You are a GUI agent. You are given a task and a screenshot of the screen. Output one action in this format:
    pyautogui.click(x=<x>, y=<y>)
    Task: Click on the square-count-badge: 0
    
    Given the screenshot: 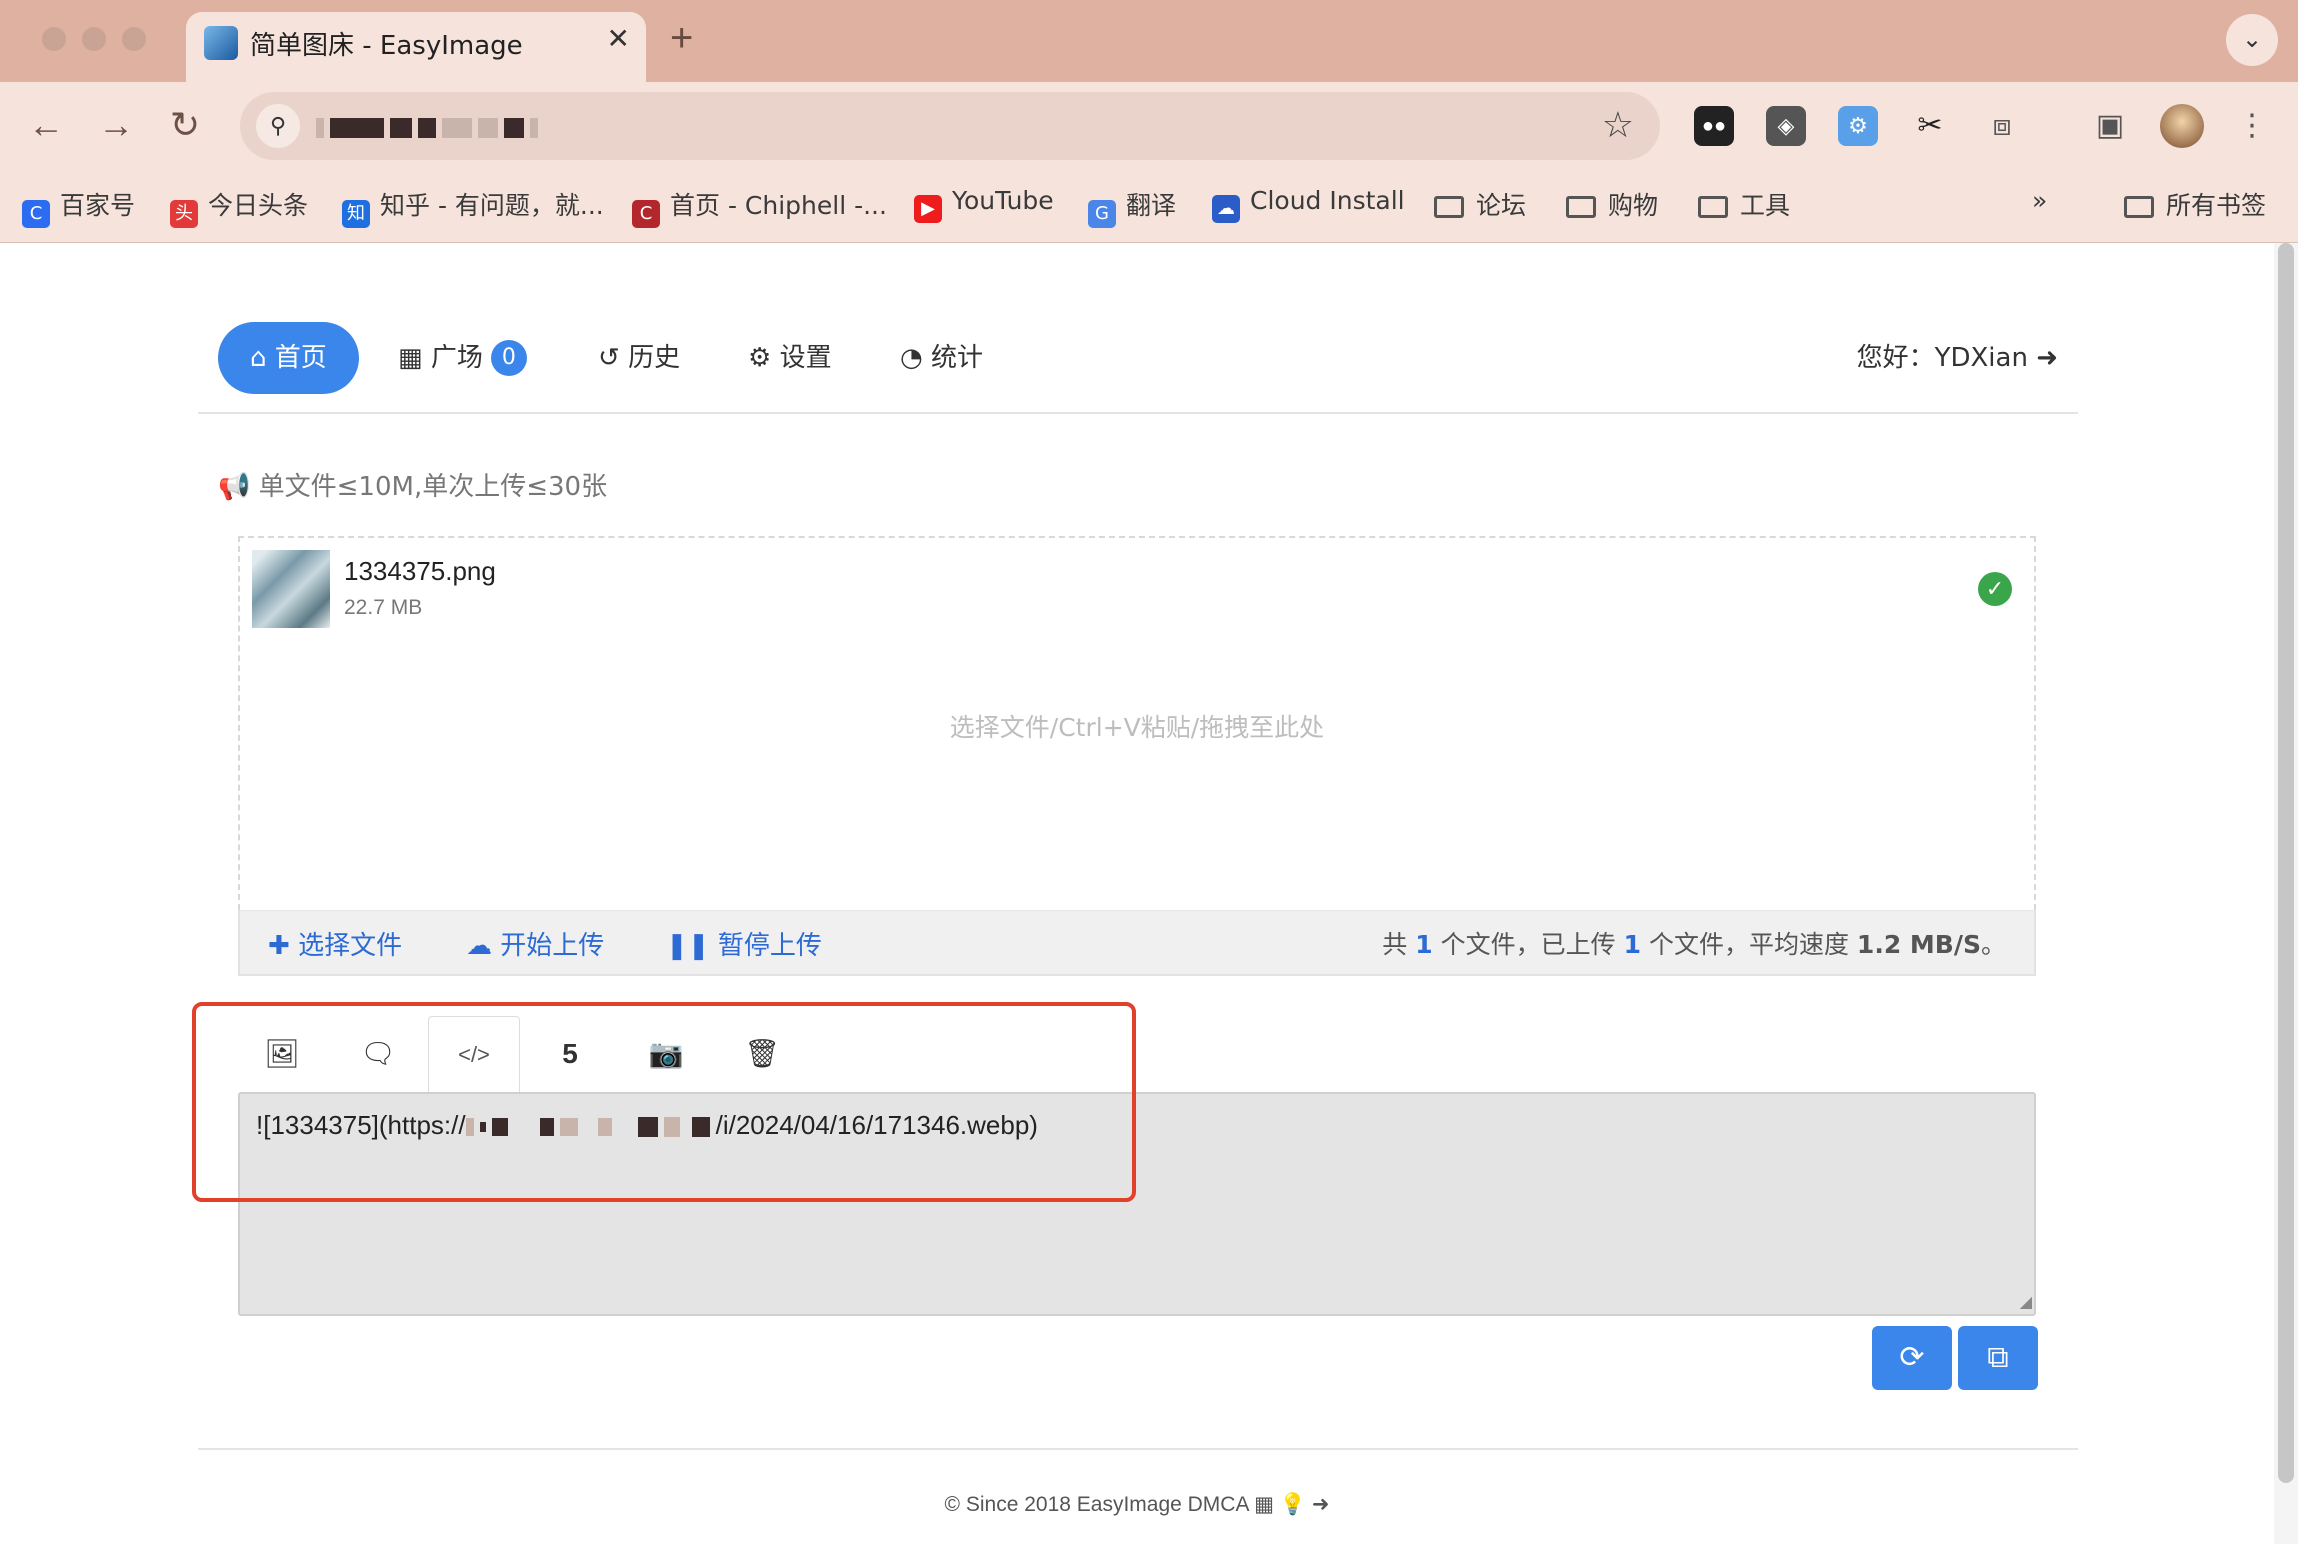 What is the action you would take?
    pyautogui.click(x=508, y=358)
    